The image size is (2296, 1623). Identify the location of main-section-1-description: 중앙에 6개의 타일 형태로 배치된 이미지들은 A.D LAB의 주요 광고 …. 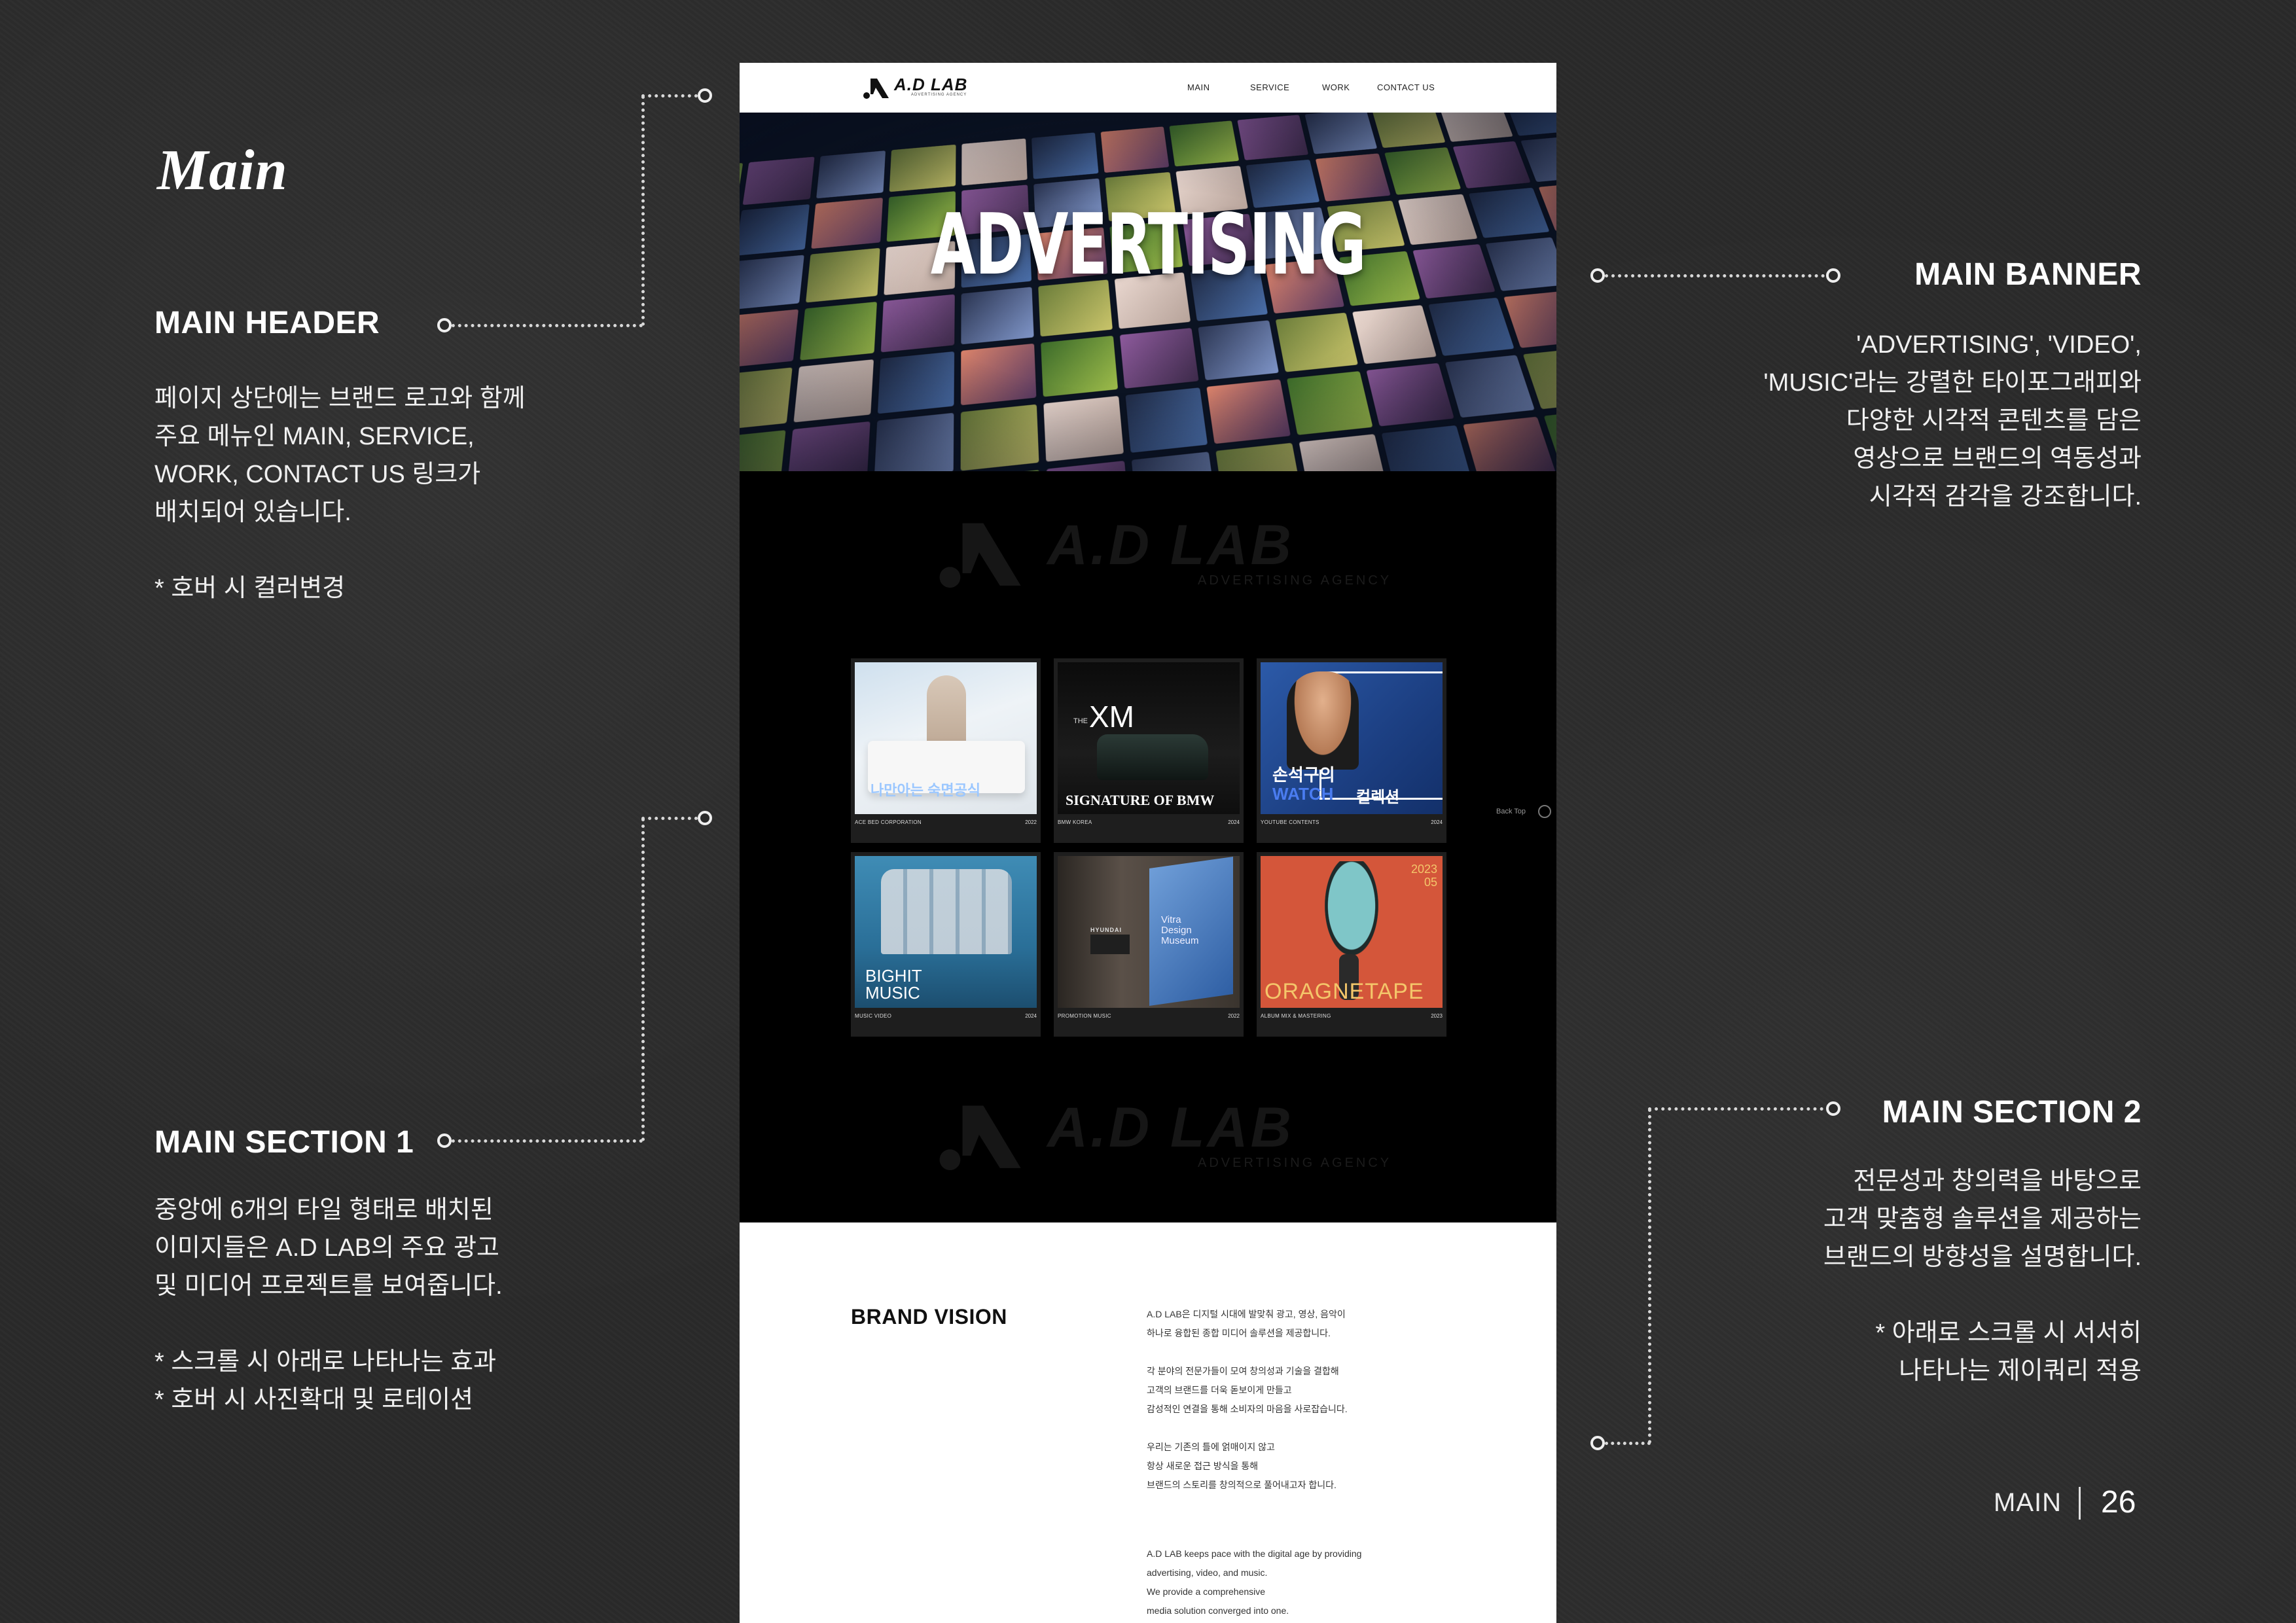
(328, 1305).